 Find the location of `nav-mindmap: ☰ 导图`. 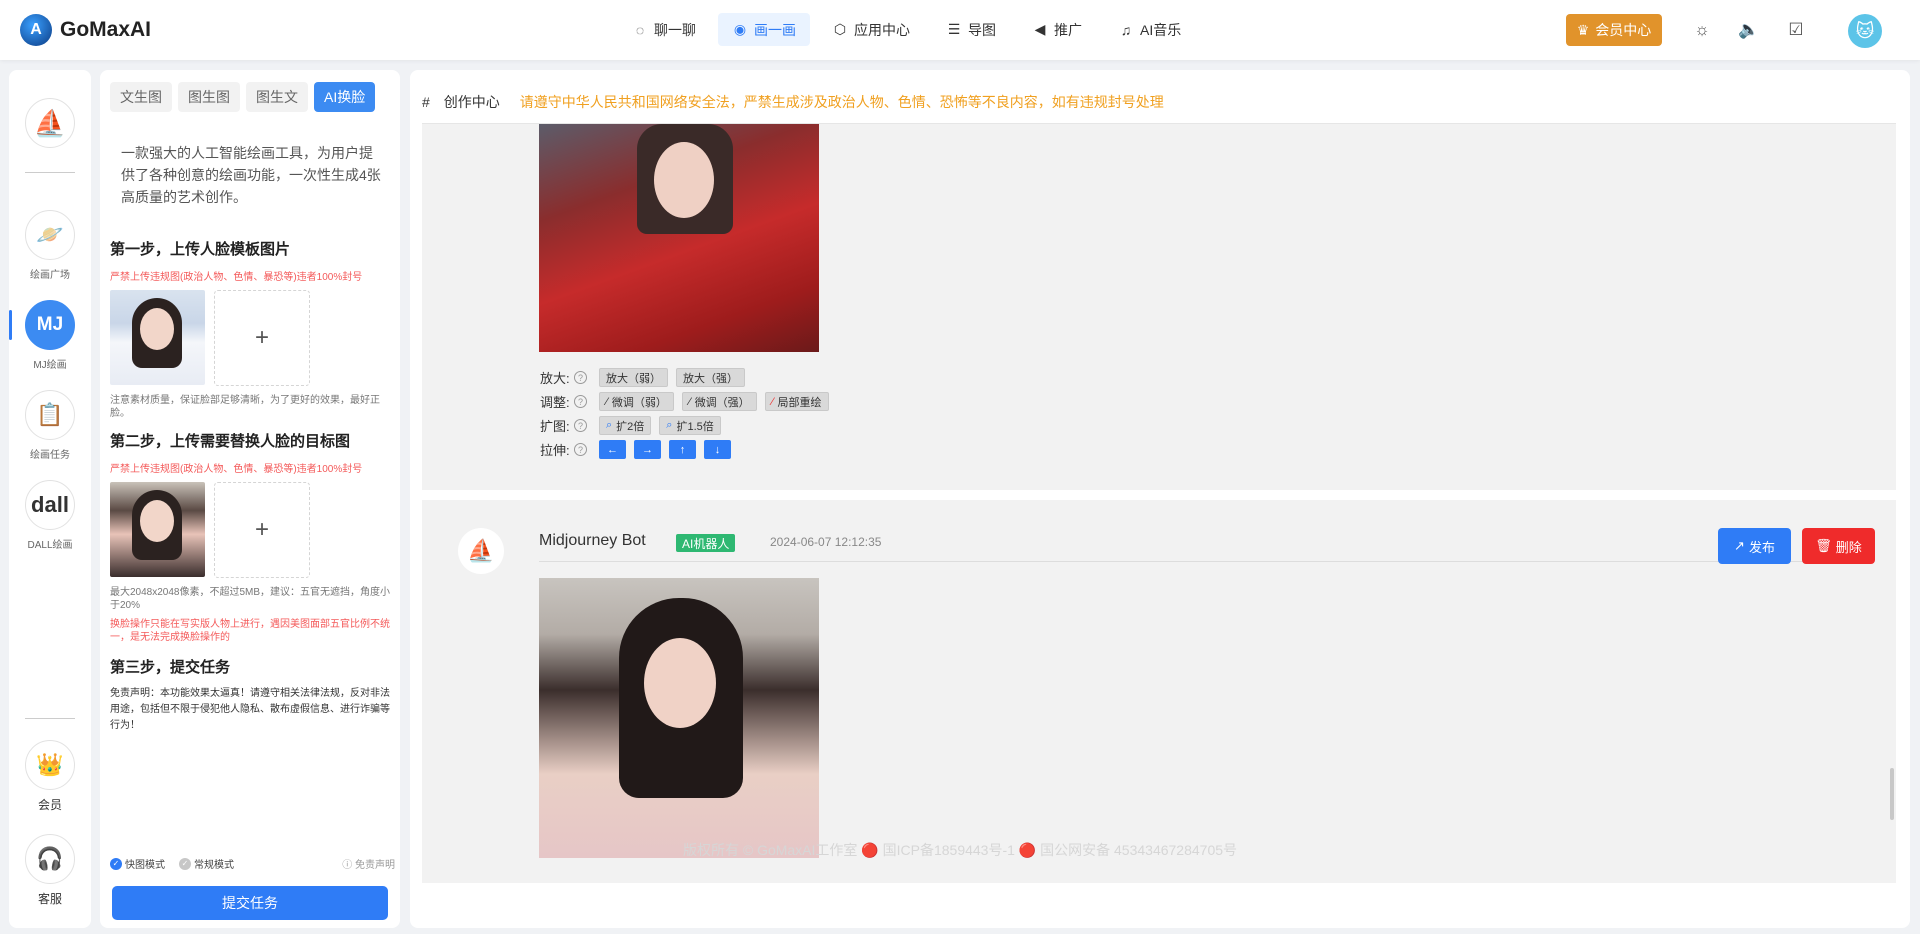

nav-mindmap: ☰ 导图 is located at coordinates (971, 29).